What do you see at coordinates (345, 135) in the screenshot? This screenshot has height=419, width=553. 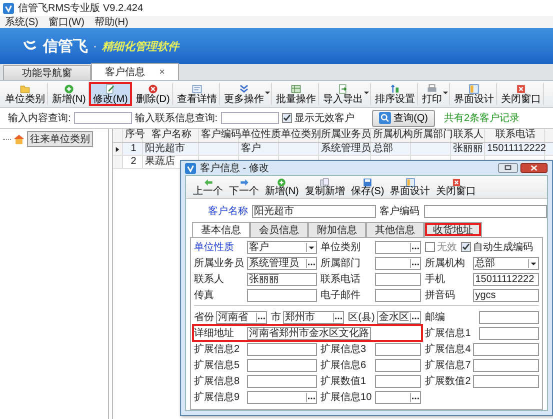 I see `column-header: 所属业务员` at bounding box center [345, 135].